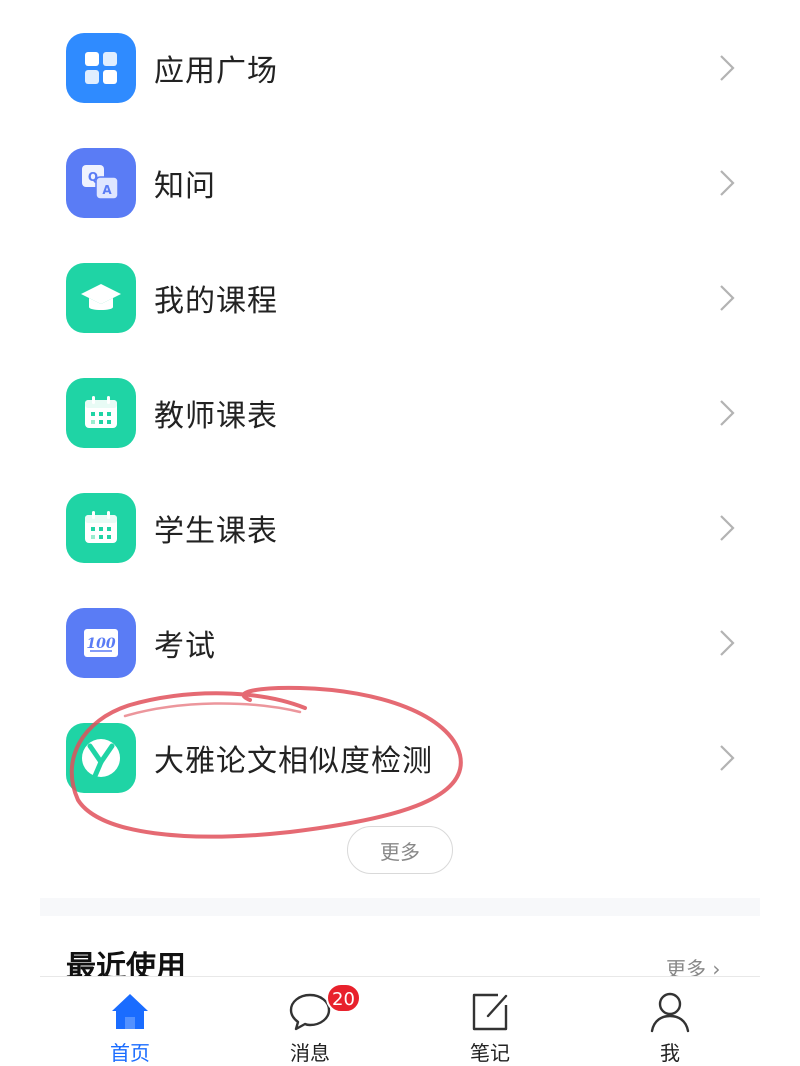 The width and height of the screenshot is (800, 1066). What do you see at coordinates (400, 67) in the screenshot?
I see `menu-item-app-square: 应用广场` at bounding box center [400, 67].